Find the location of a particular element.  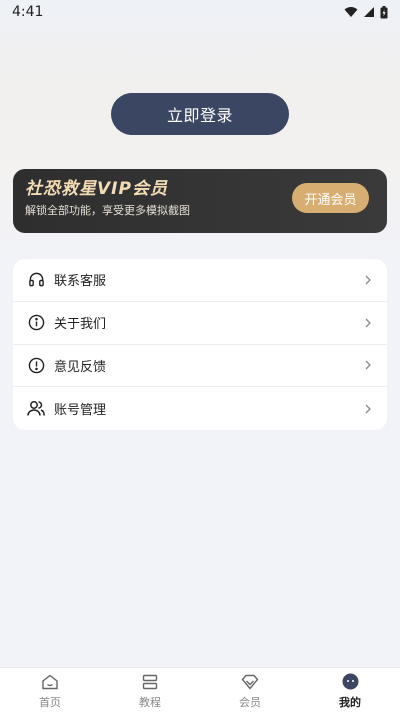

battery-icon is located at coordinates (384, 11).